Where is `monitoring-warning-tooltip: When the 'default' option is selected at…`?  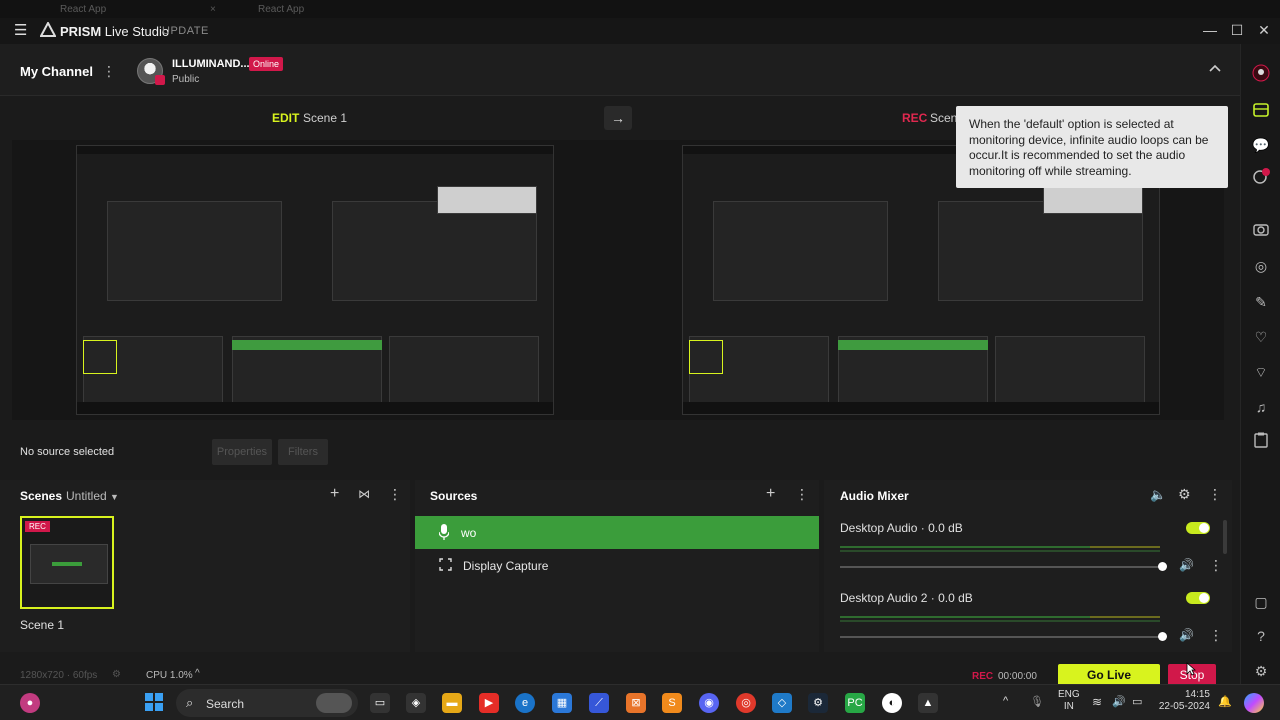 monitoring-warning-tooltip: When the 'default' option is selected at… is located at coordinates (1092, 147).